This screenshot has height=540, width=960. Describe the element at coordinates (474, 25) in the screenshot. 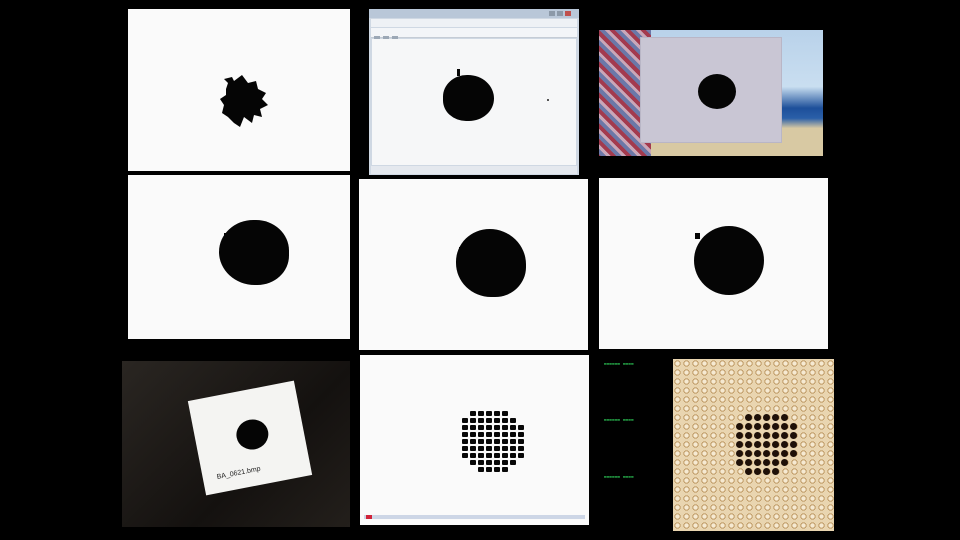

I see `window-menubar` at that location.